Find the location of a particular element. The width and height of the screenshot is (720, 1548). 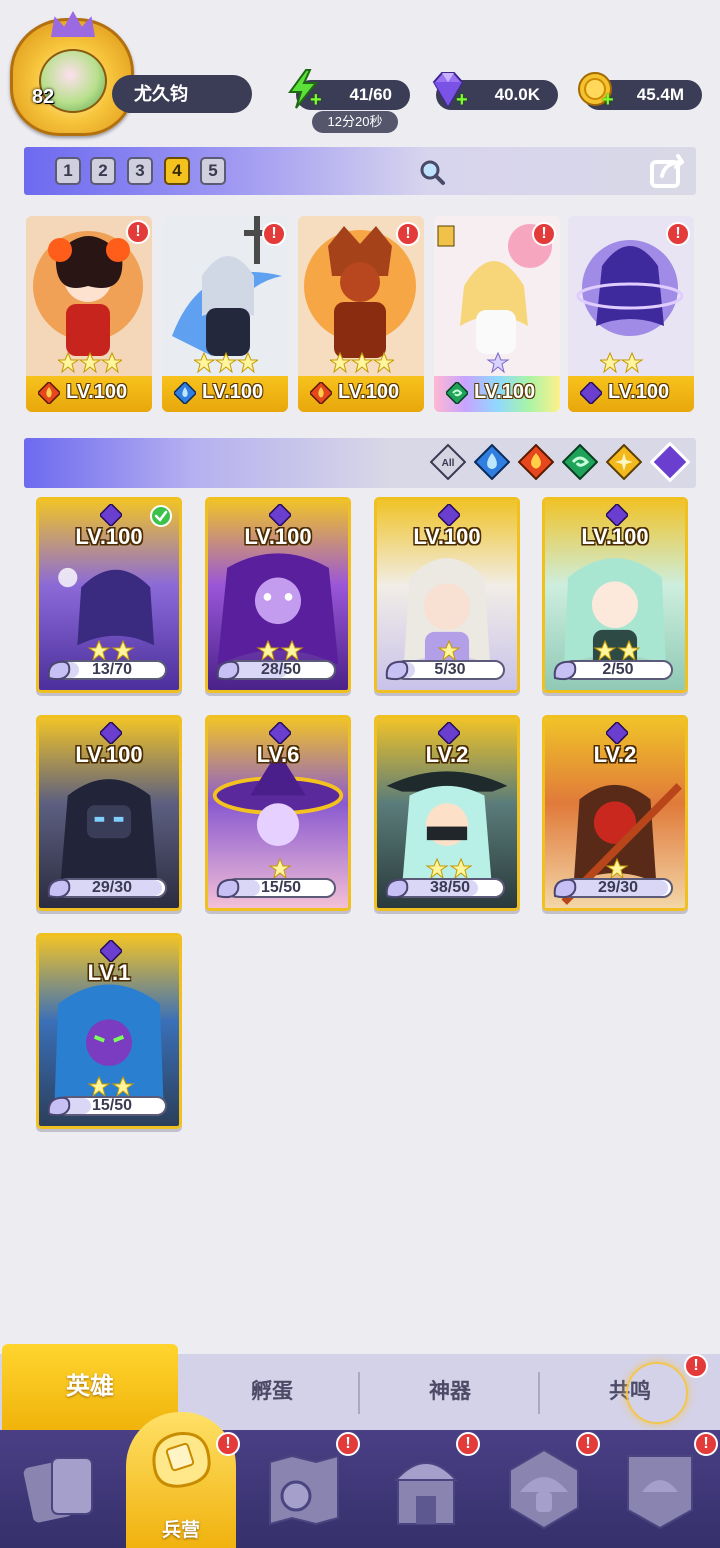

shard-progress-bar: 2/50 is located at coordinates (618, 670).